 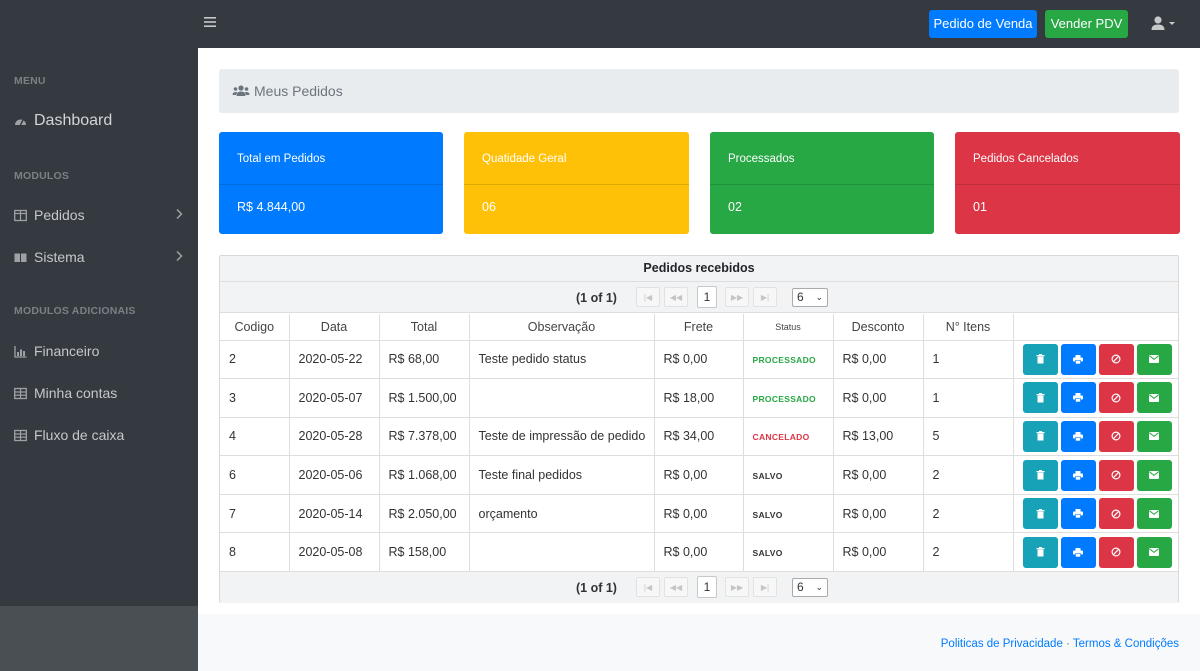 What do you see at coordinates (1002, 644) in the screenshot?
I see `privacy-link: Politicas de Privacidade` at bounding box center [1002, 644].